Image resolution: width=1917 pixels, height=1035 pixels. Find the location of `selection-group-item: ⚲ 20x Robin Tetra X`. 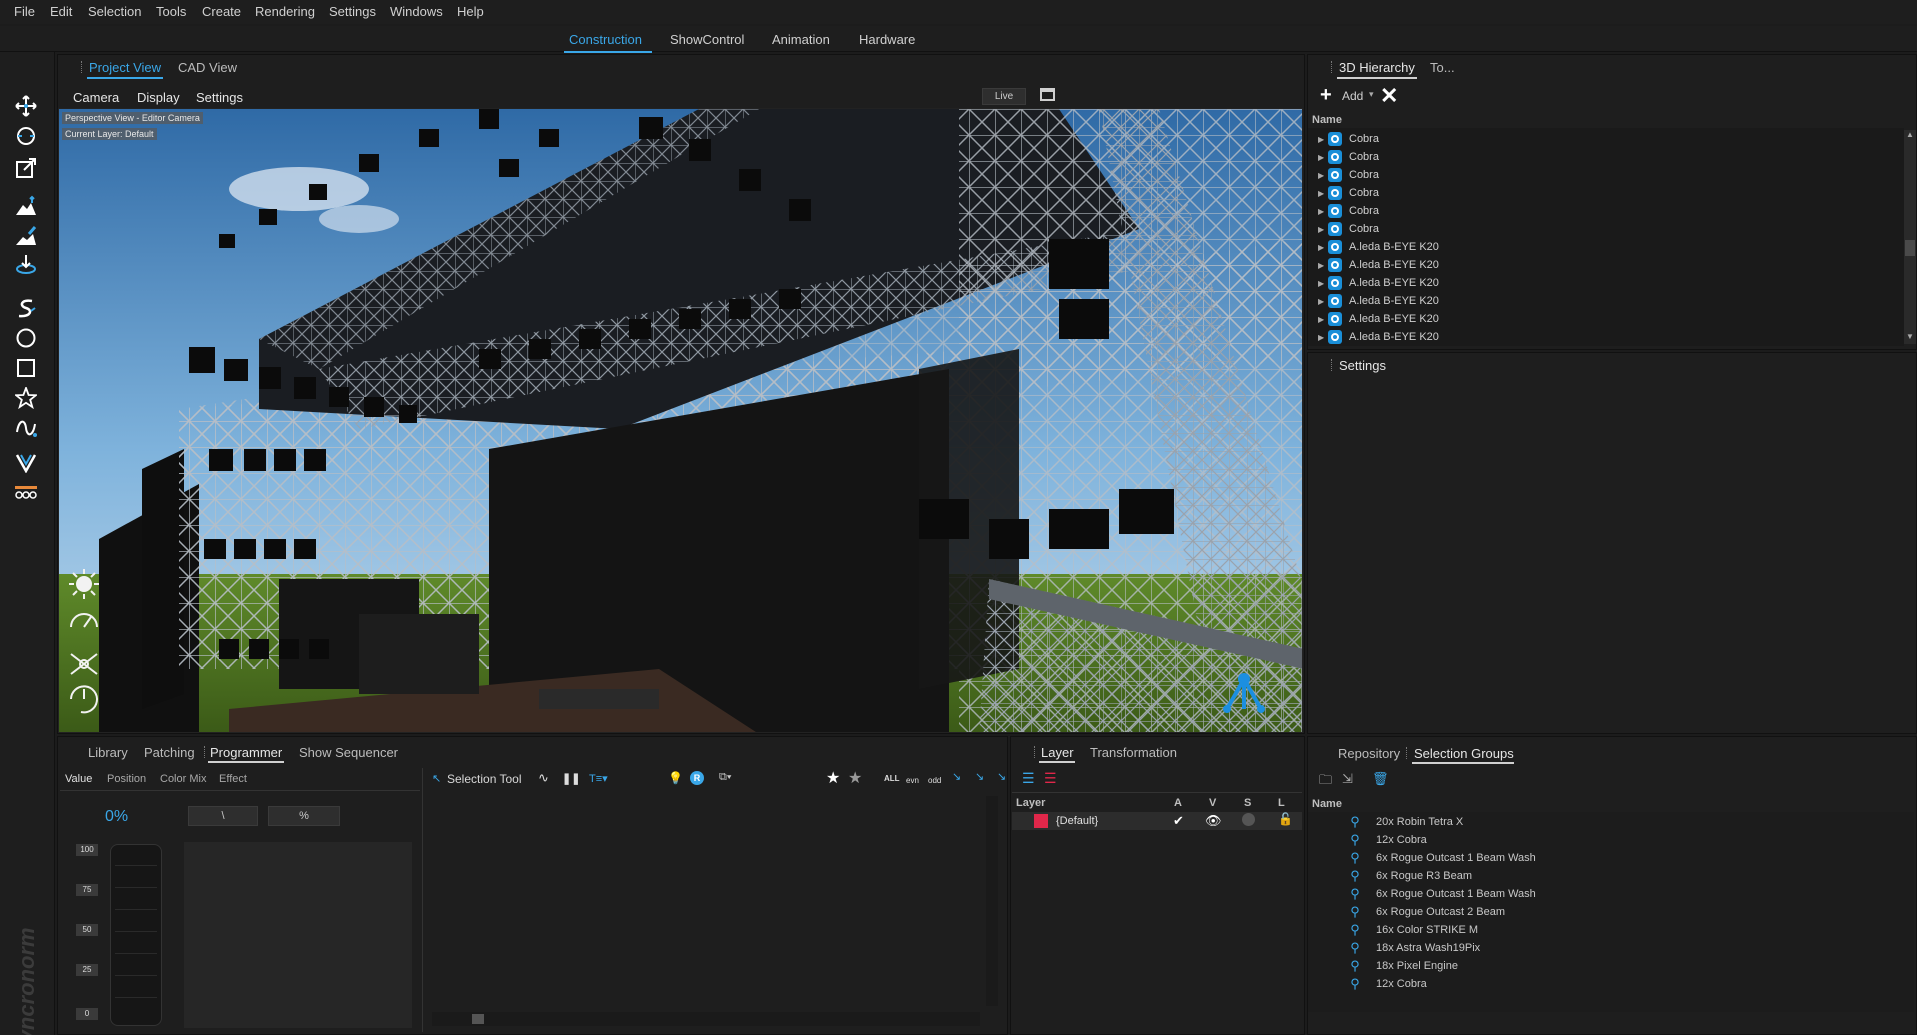

selection-group-item: ⚲ 20x Robin Tetra X is located at coordinates (1405, 822).